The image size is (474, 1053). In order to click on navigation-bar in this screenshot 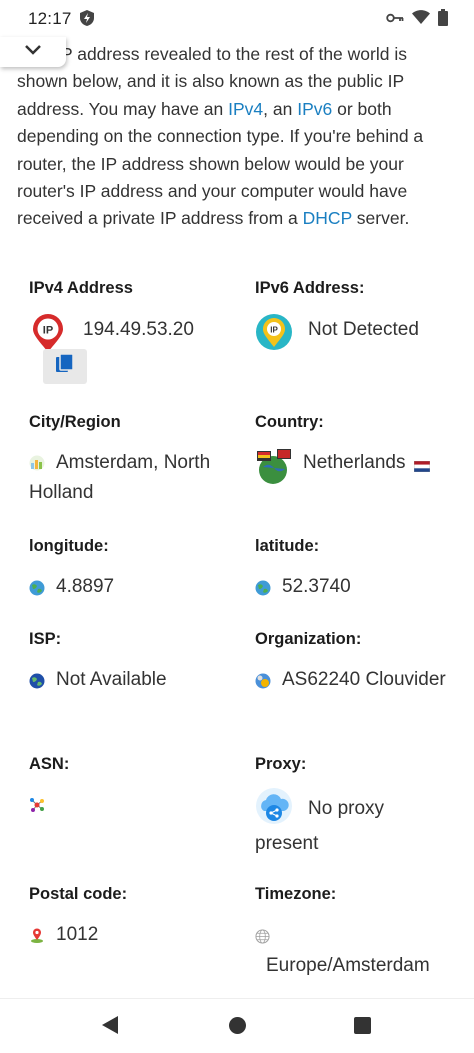, I will do `click(237, 1025)`.